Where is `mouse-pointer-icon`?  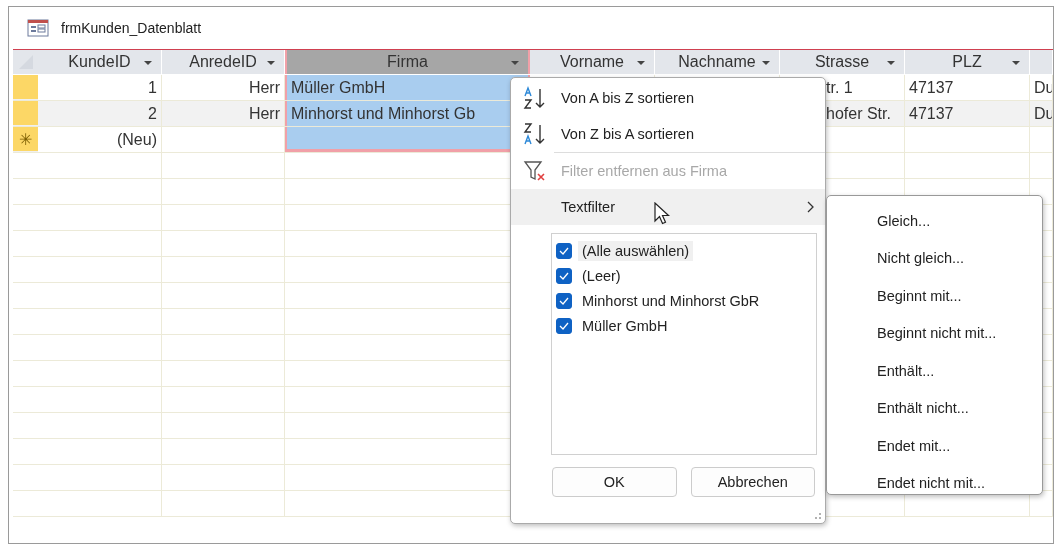 mouse-pointer-icon is located at coordinates (663, 214).